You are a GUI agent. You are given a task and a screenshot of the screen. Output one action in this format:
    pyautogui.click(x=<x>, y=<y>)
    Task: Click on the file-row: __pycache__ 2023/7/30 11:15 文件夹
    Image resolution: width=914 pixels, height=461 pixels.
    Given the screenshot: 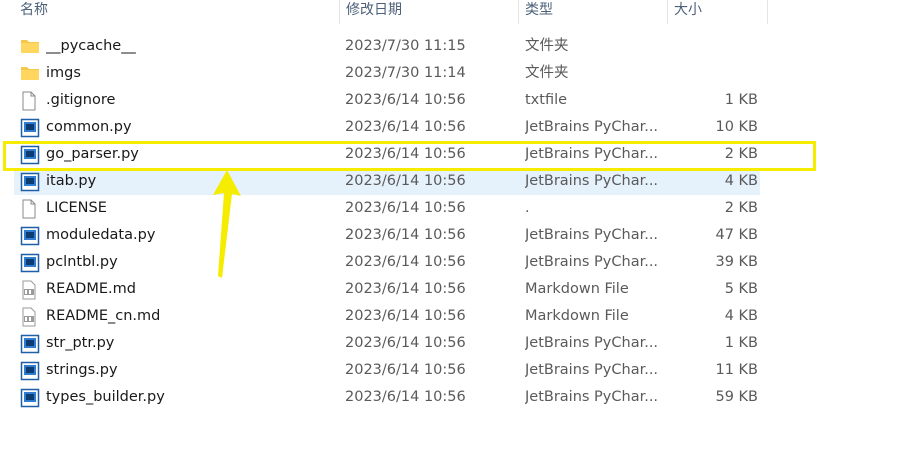 What is the action you would take?
    pyautogui.click(x=457, y=46)
    